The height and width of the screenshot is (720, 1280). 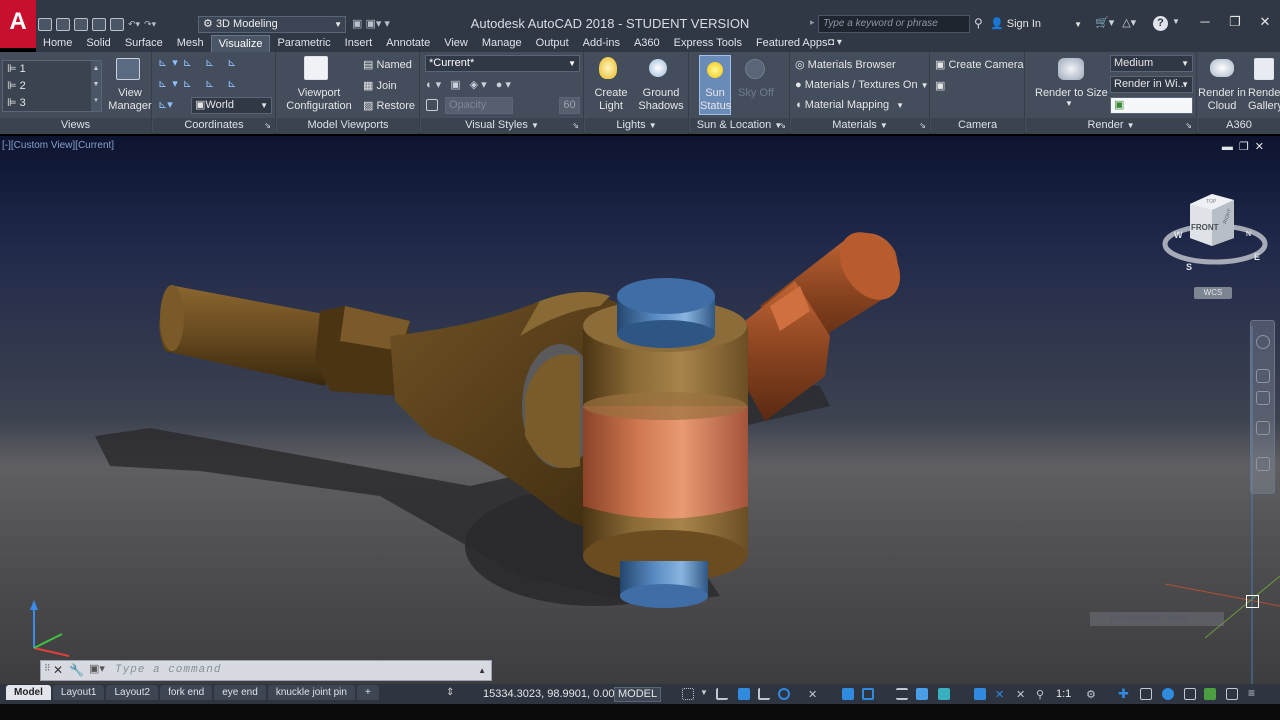 I want to click on tab-visualize: Visualize, so click(x=240, y=43).